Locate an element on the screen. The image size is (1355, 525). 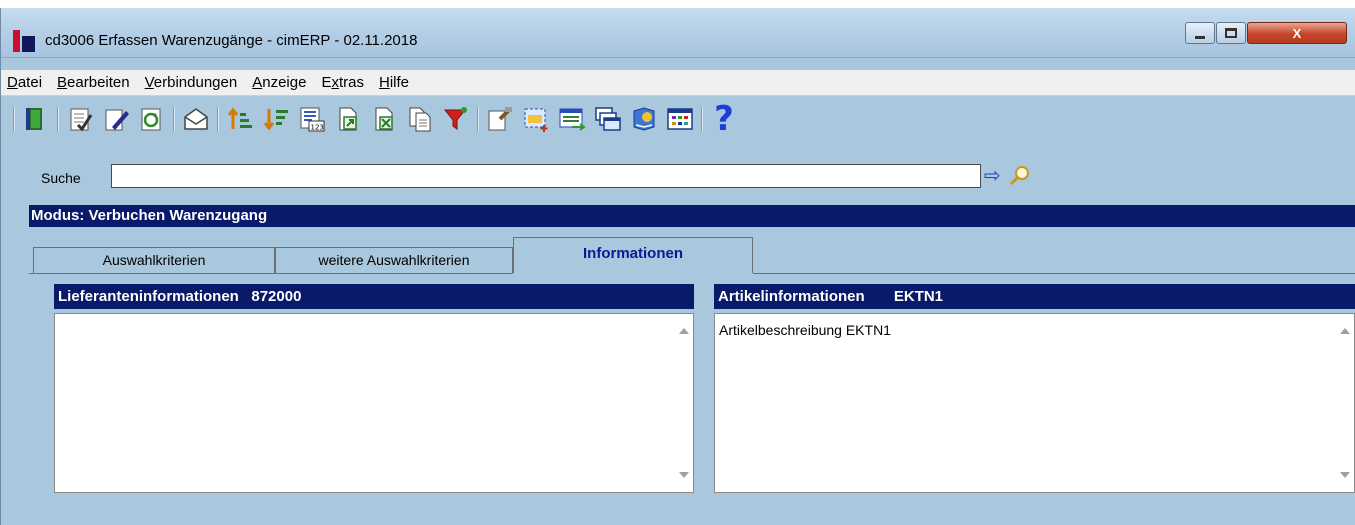
toolbar-separator is located at coordinates (14, 119).